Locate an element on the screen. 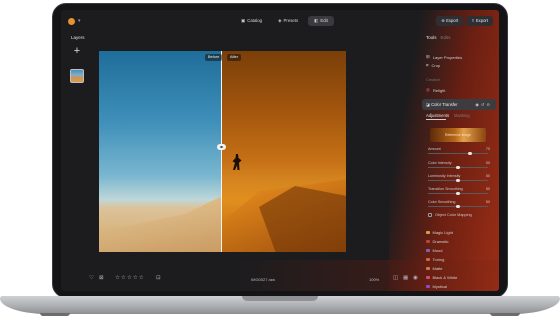  category-toning: Toning is located at coordinates (435, 259).